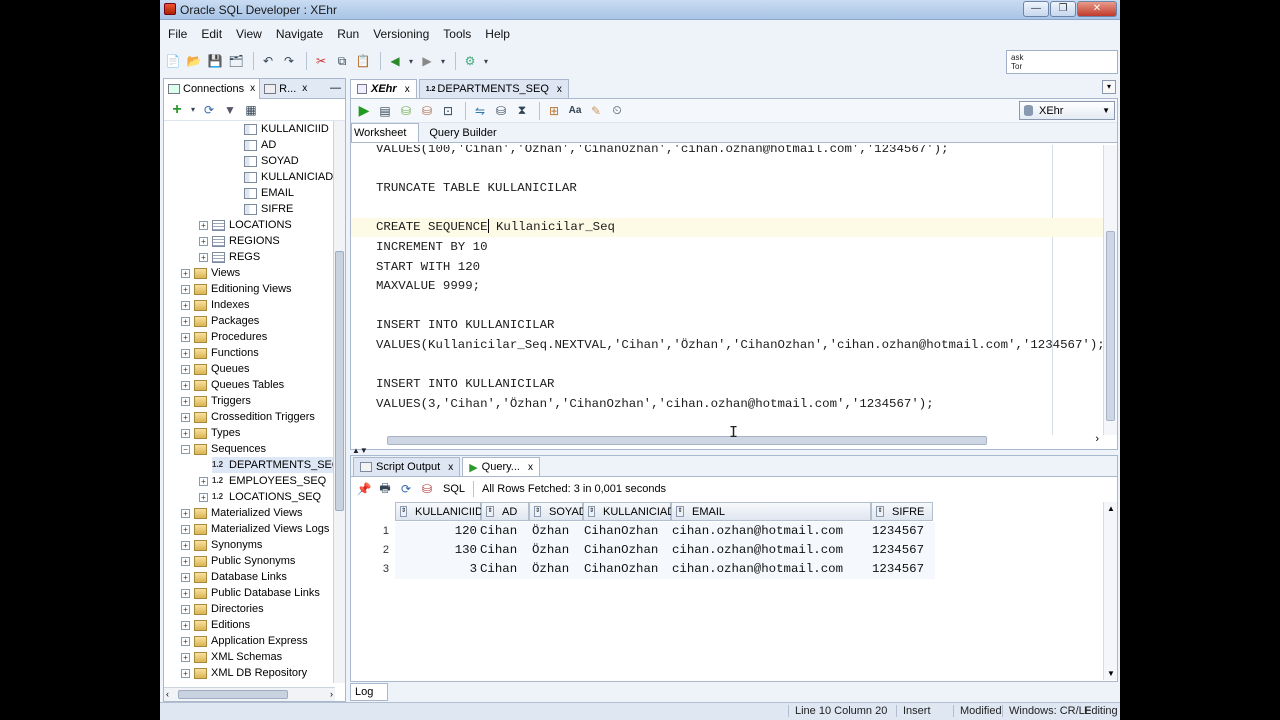  Describe the element at coordinates (439, 511) in the screenshot. I see `column-header: ⇕ KULLANICIID` at that location.